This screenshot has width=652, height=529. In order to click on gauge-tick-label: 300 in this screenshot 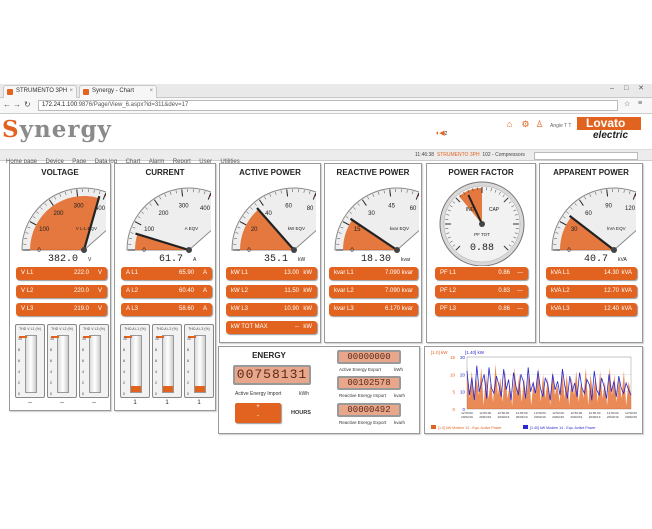, I will do `click(184, 206)`.